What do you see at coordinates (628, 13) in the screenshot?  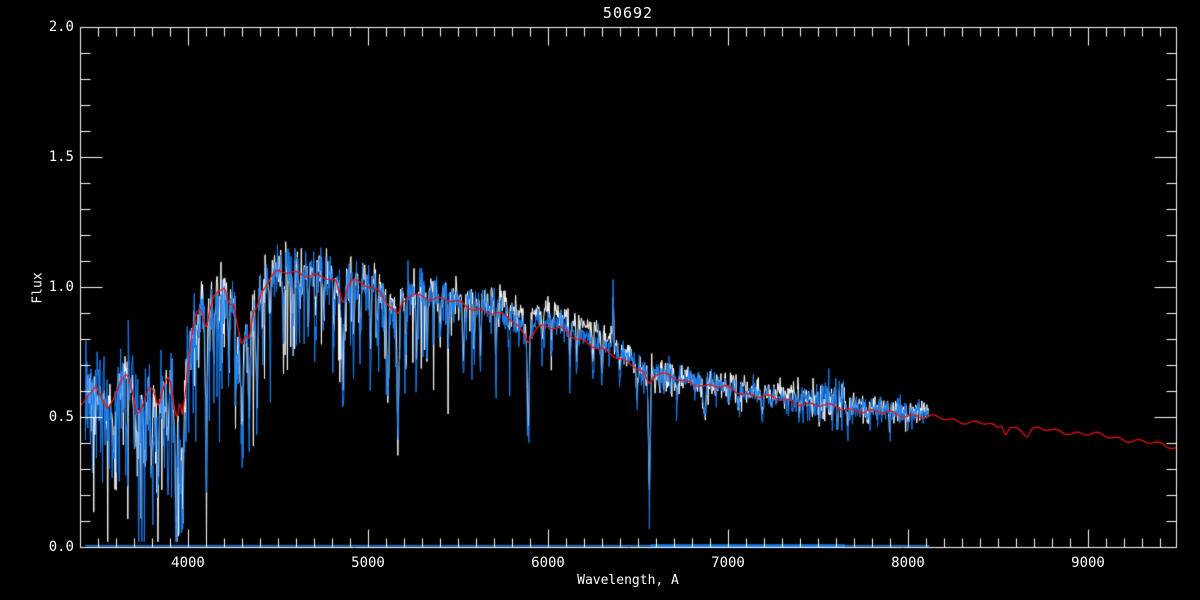 I see `plot-title: 50692` at bounding box center [628, 13].